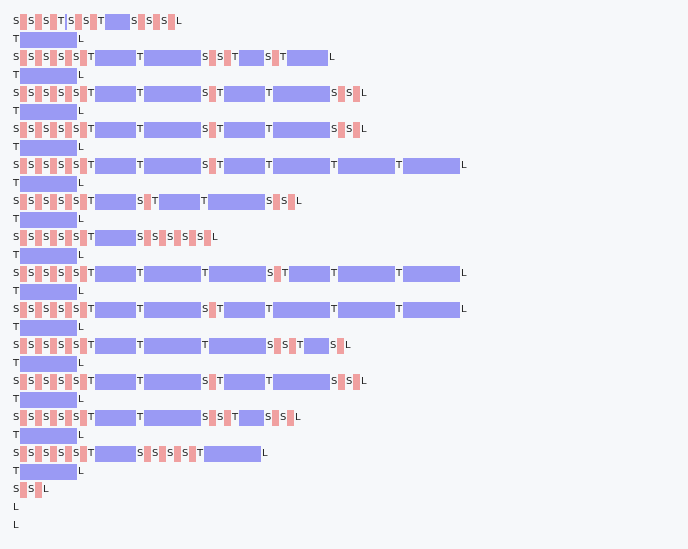 Image resolution: width=688 pixels, height=549 pixels. I want to click on token-line: SSSSSTTTSSTSL, so click(240, 346).